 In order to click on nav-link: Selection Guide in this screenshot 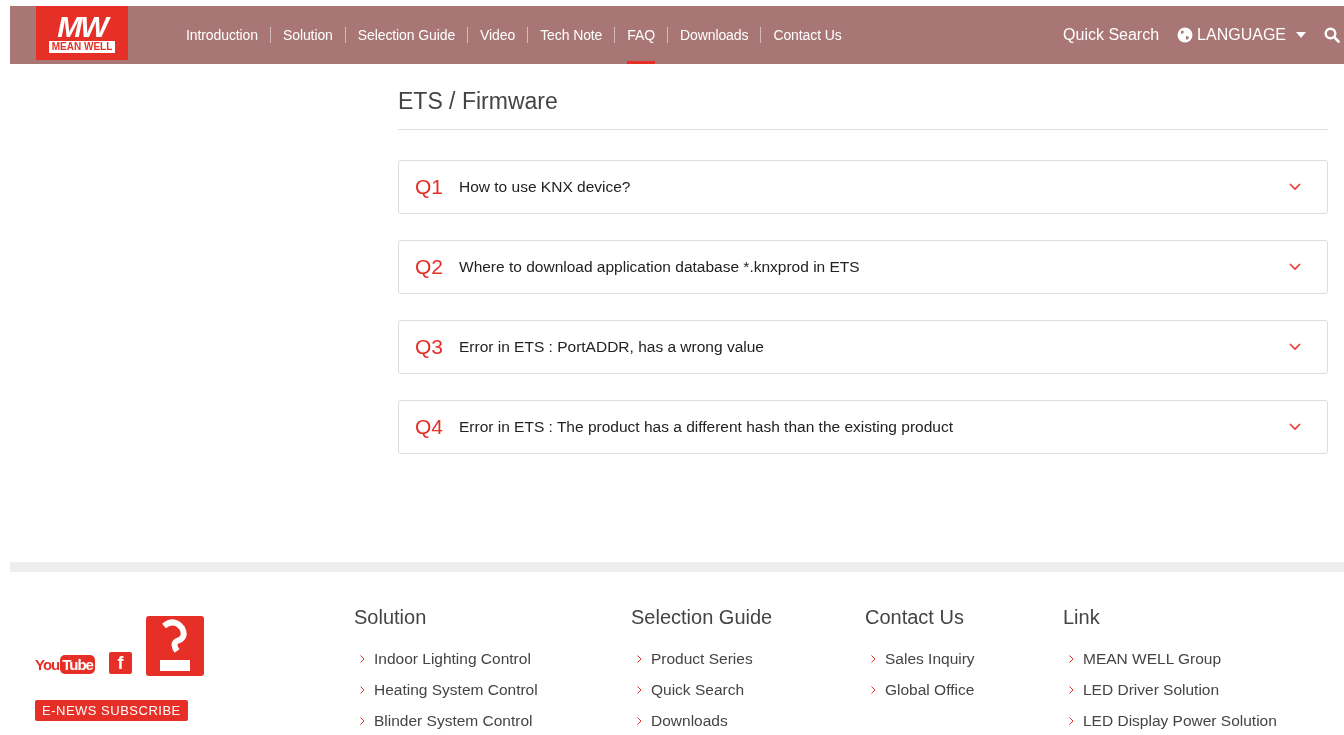, I will do `click(406, 35)`.